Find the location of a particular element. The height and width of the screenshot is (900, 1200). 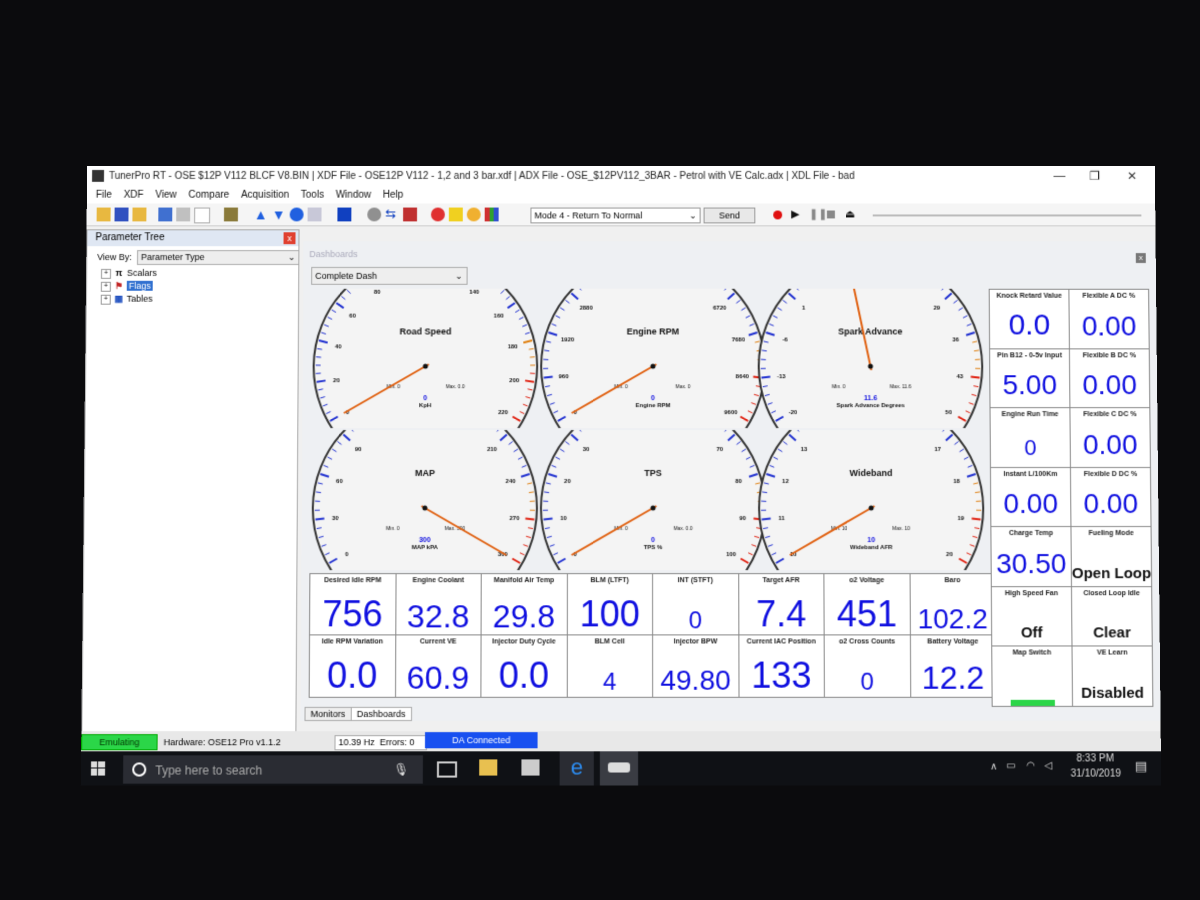

tree-item-flags: + ⚑ Flags is located at coordinates (126, 286).